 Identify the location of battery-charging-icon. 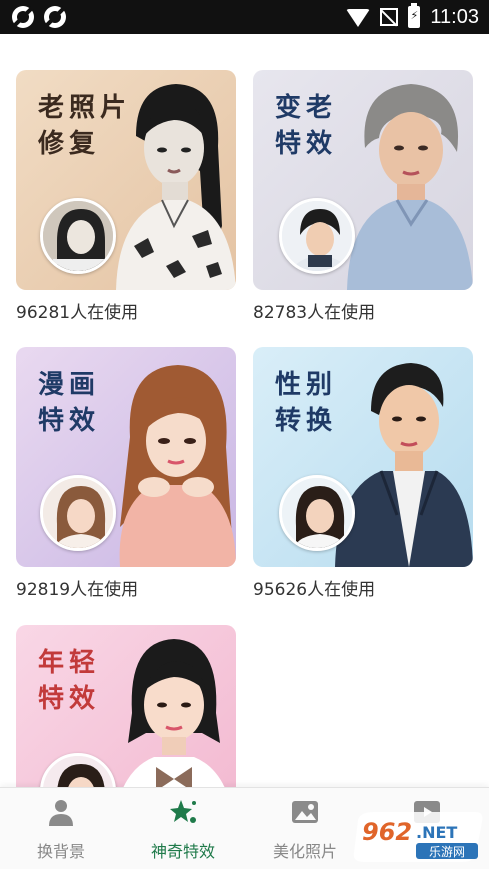
(414, 15).